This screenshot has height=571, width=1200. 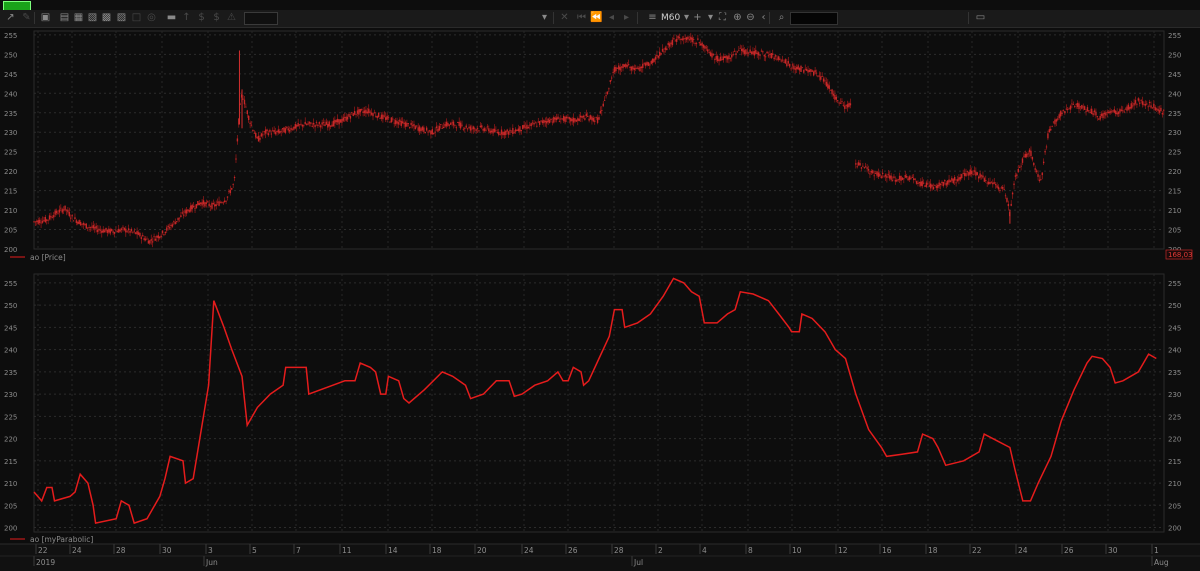 What do you see at coordinates (78, 17) in the screenshot?
I see `template-icon: ▦` at bounding box center [78, 17].